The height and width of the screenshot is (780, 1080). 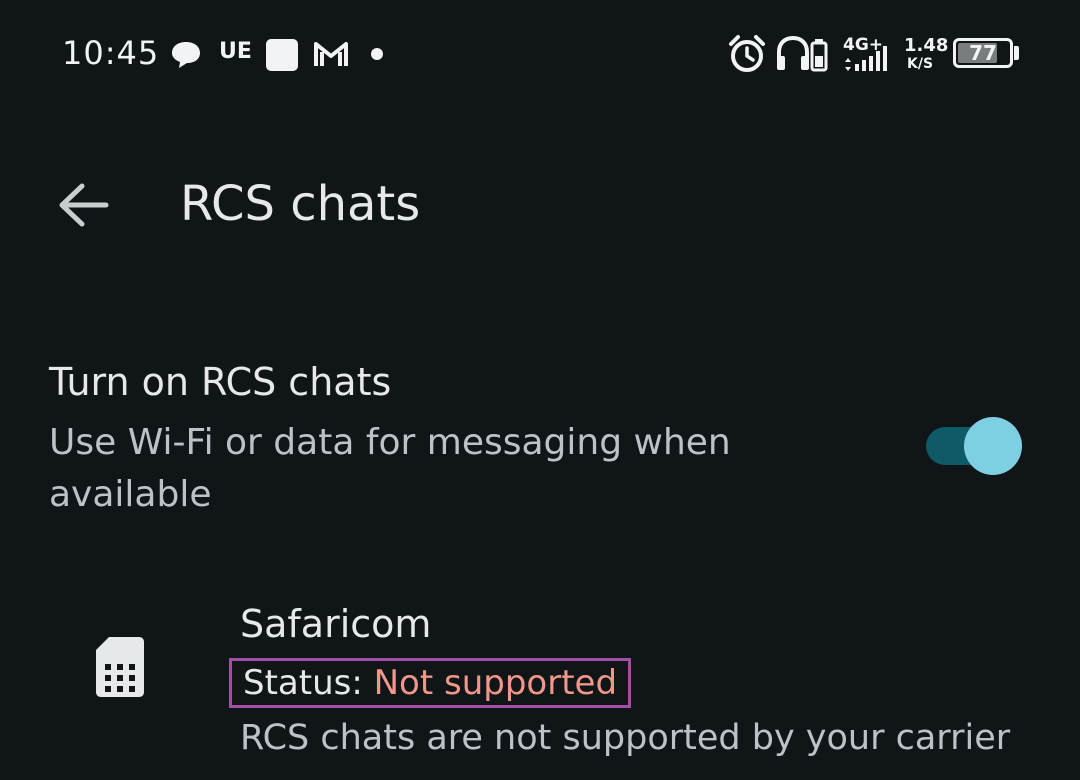 I want to click on alarm-icon, so click(x=747, y=53).